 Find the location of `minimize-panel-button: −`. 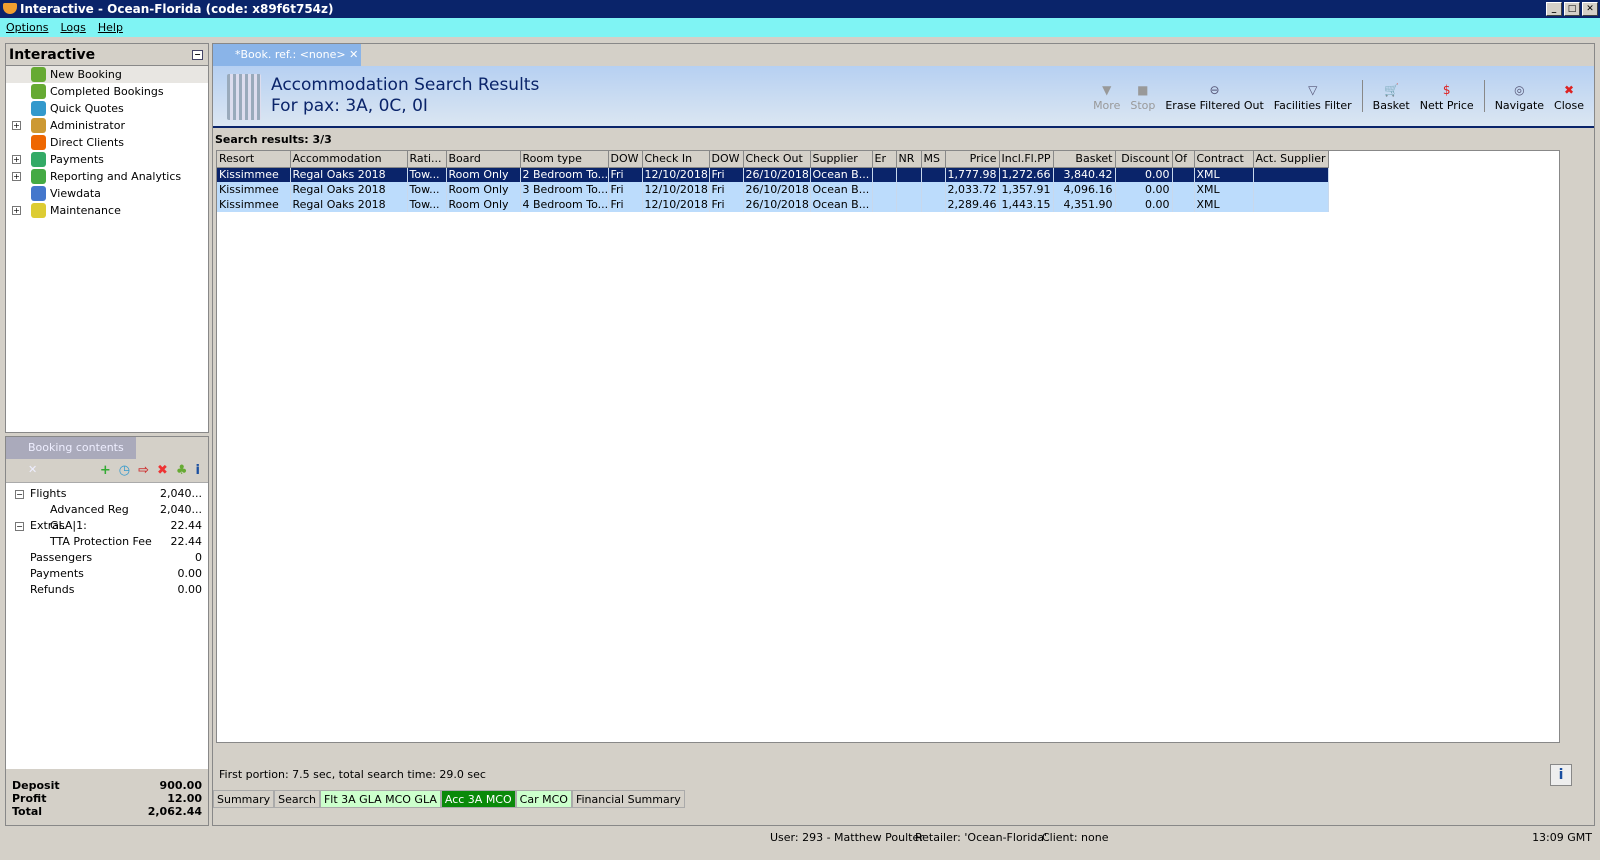

minimize-panel-button: − is located at coordinates (197, 55).